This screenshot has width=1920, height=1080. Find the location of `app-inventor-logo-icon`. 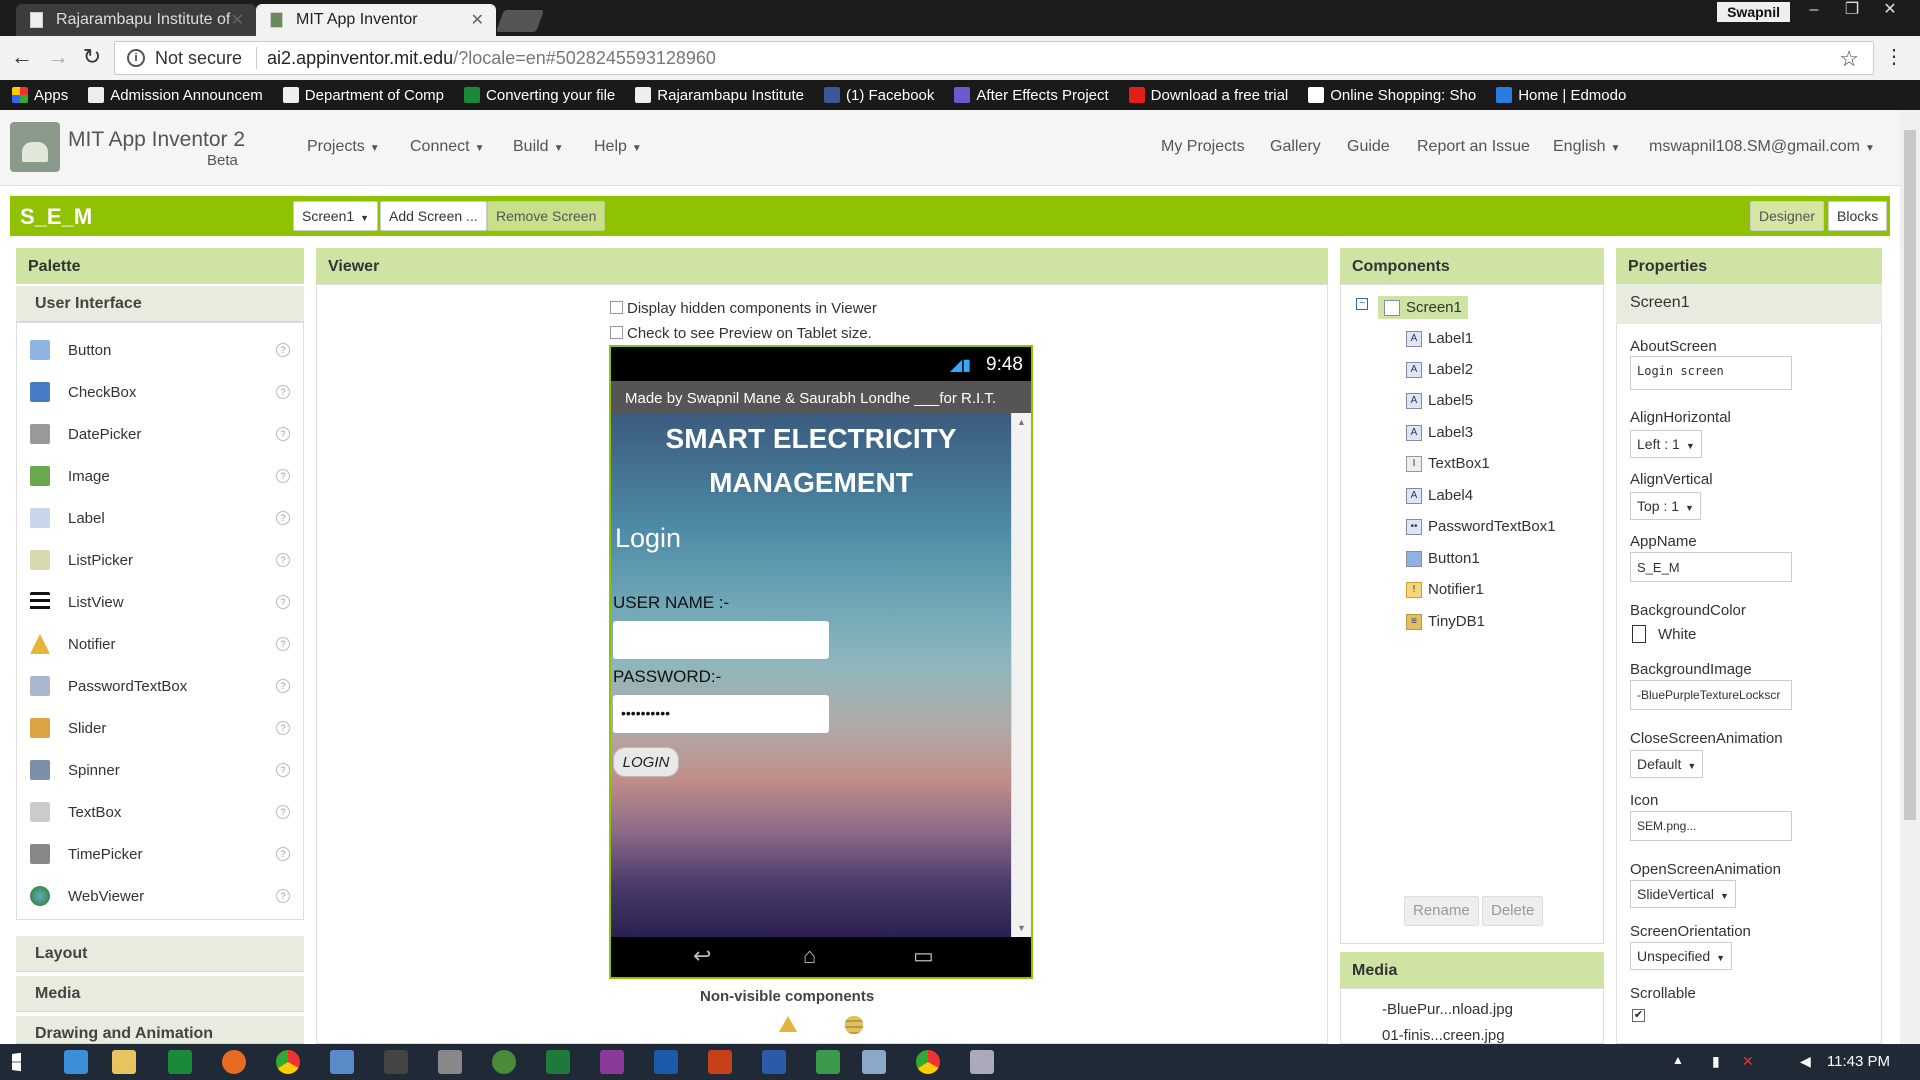

app-inventor-logo-icon is located at coordinates (35, 147).